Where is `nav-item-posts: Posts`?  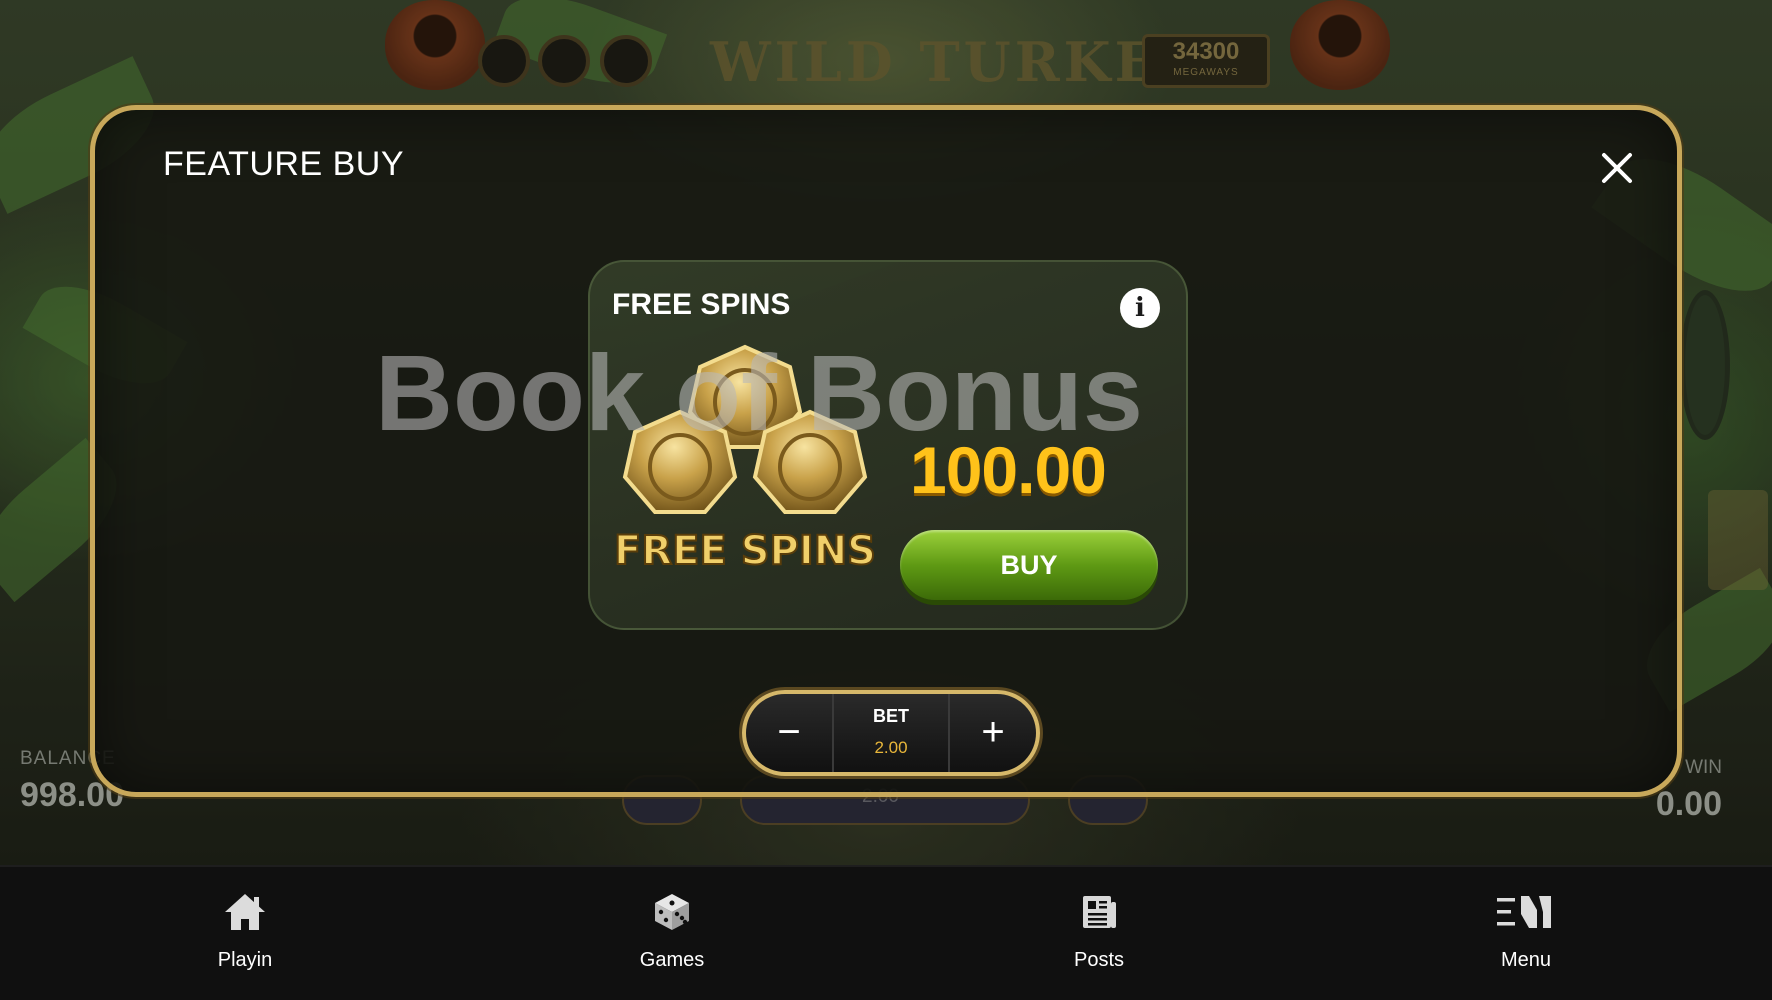
nav-item-posts: Posts is located at coordinates (1099, 929).